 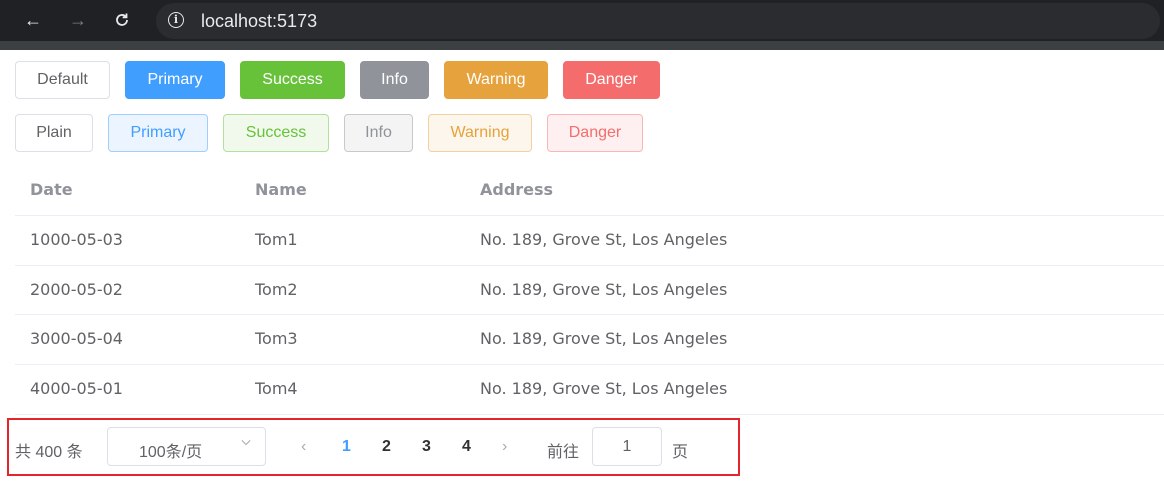 I want to click on table-header-name: Name, so click(x=281, y=189).